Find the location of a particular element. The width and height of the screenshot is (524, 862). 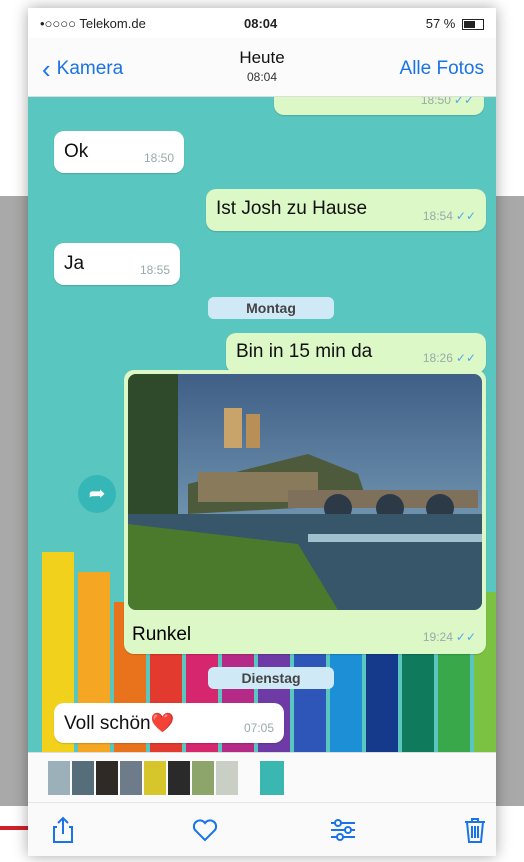

message-bubble-incoming: Voll schön❤️ 07:05 is located at coordinates (169, 723).